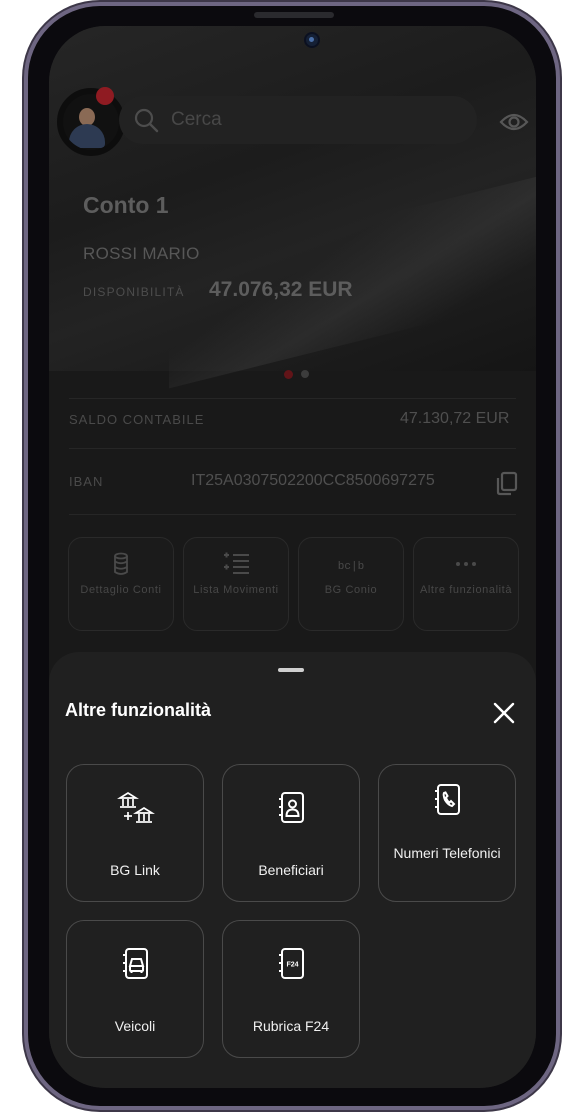 The width and height of the screenshot is (565, 1112). Describe the element at coordinates (447, 833) in the screenshot. I see `tile-numeri-telefonici: Numeri Telefonici` at that location.